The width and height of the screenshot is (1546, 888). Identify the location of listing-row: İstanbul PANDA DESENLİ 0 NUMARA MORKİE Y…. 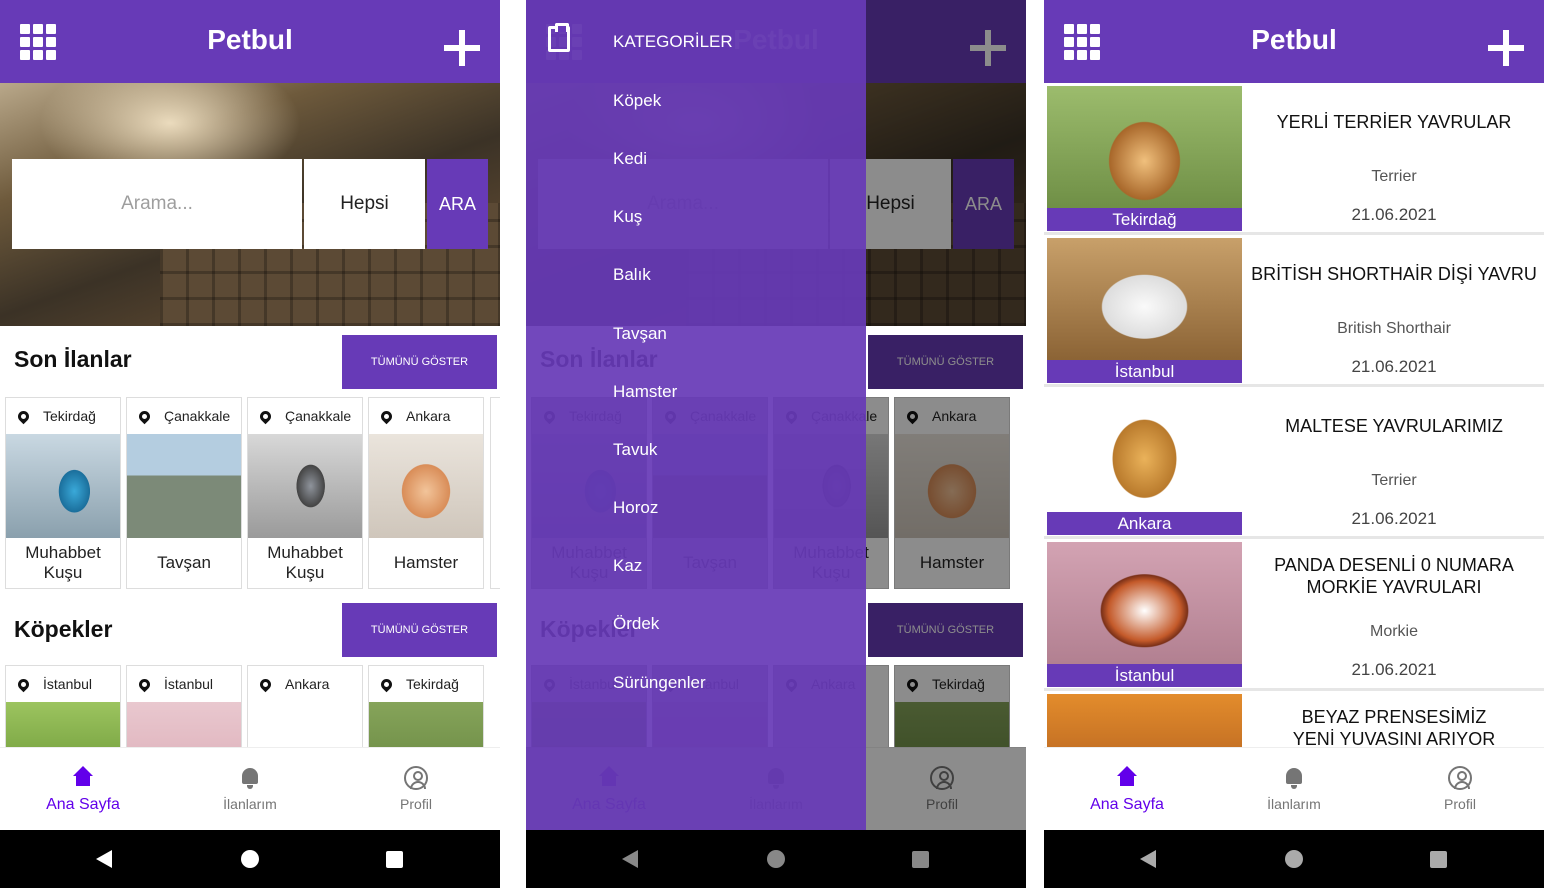
(1294, 615).